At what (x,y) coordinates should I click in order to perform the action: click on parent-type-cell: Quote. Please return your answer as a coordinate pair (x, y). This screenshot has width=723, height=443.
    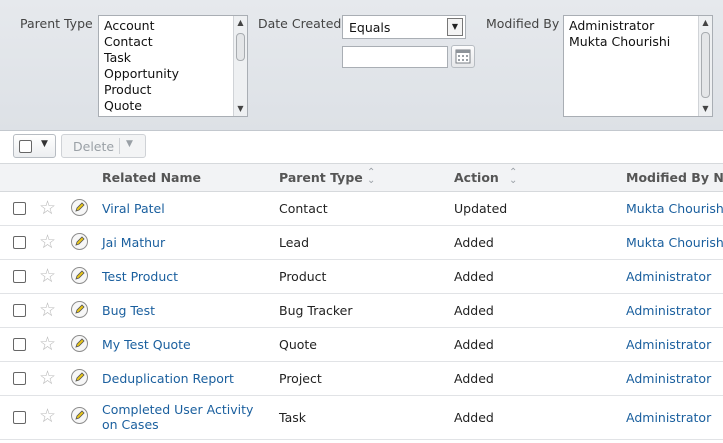
    Looking at the image, I should click on (298, 344).